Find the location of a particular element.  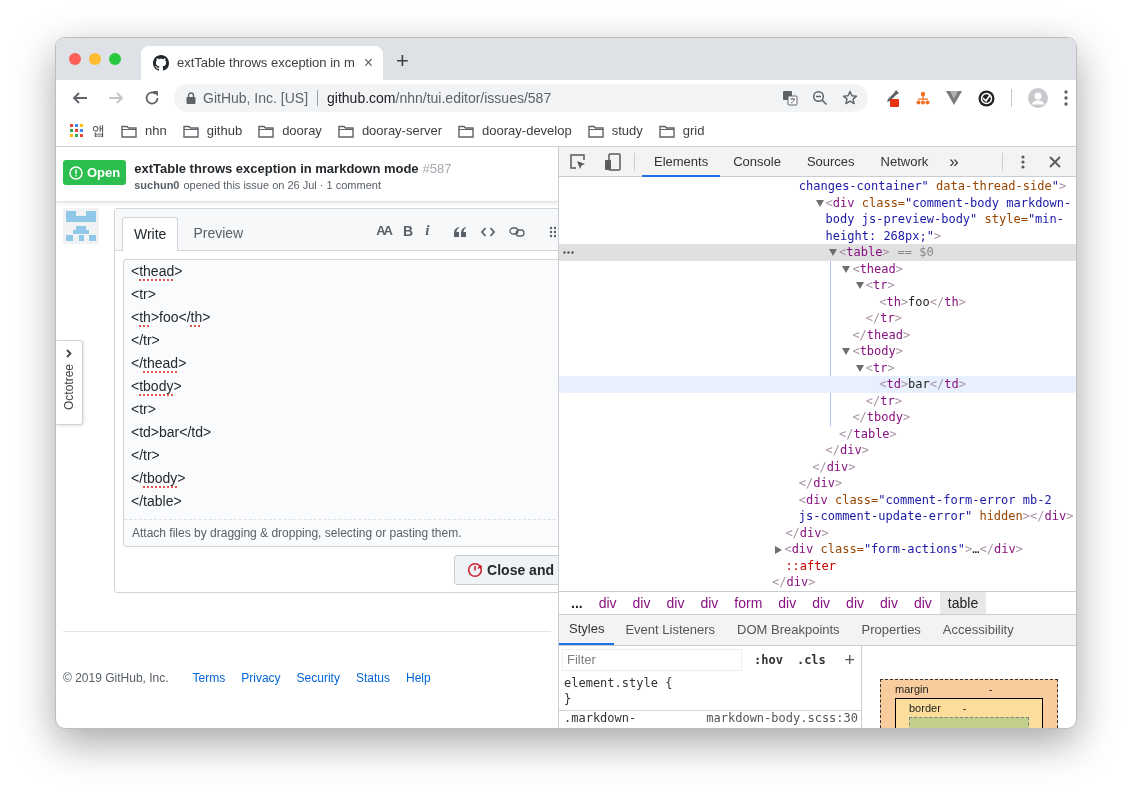

more-tabs-button: » is located at coordinates (954, 161).